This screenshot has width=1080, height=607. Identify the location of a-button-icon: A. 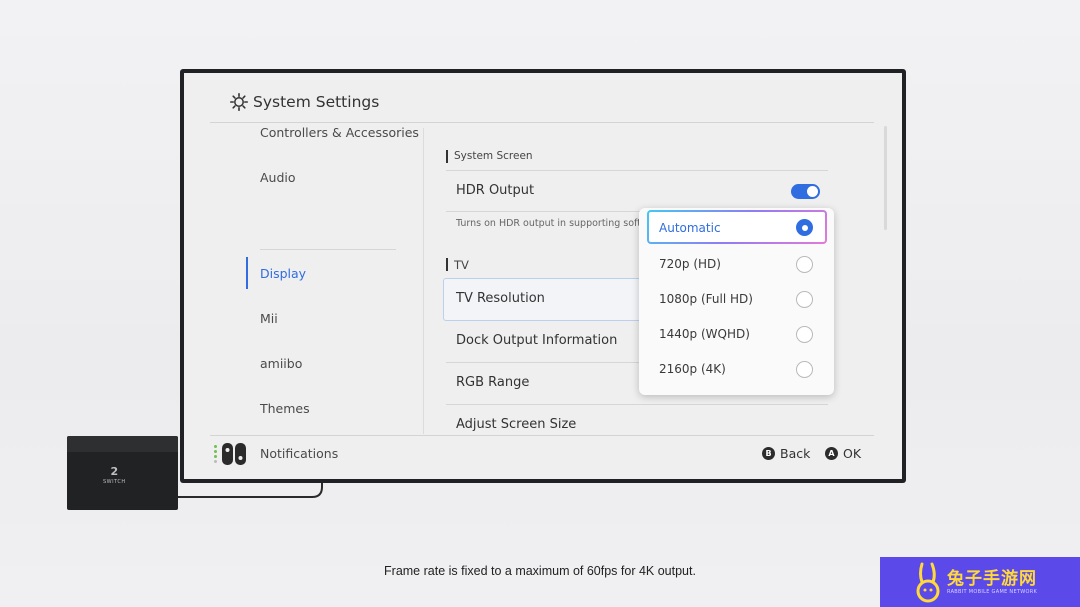
(831, 453).